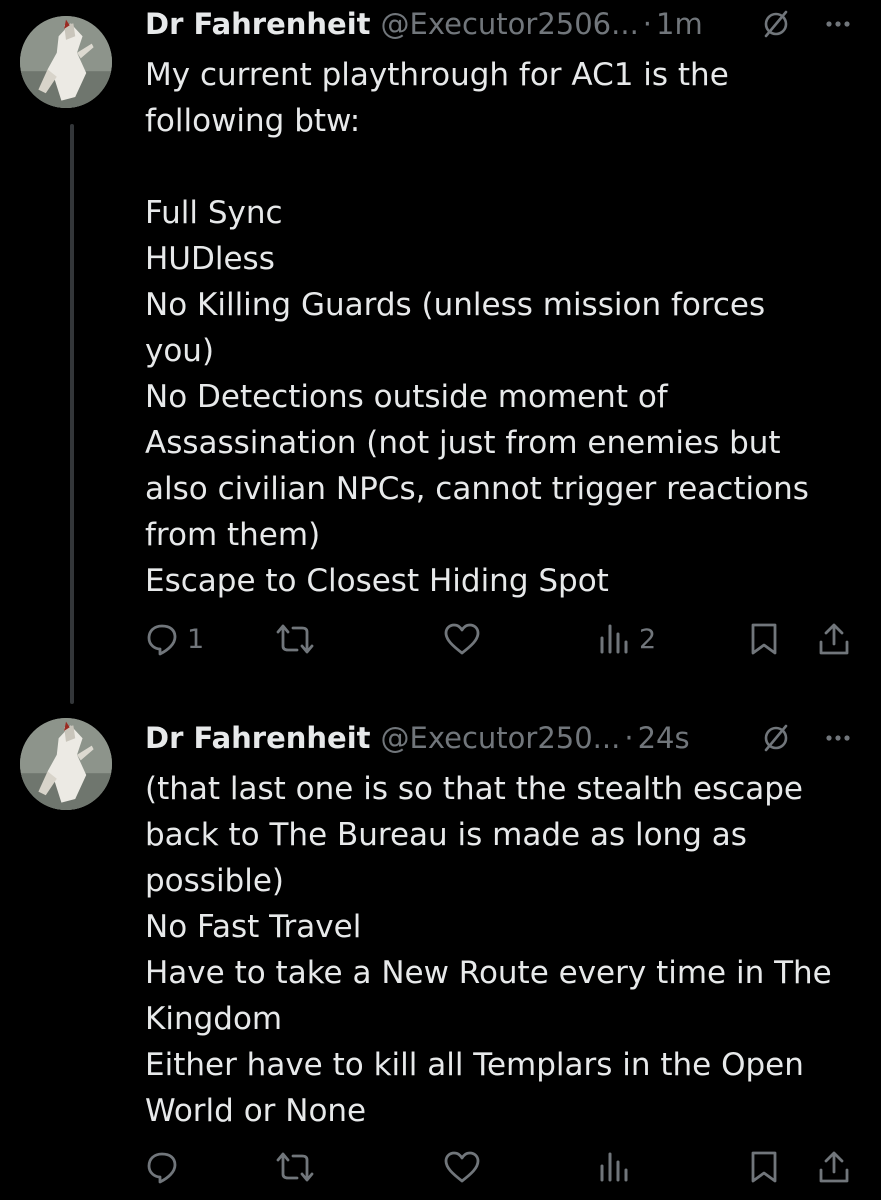 The image size is (881, 1200). I want to click on tweet-header: Dr Fahrenheit @Executor2506... · 1m, so click(503, 24).